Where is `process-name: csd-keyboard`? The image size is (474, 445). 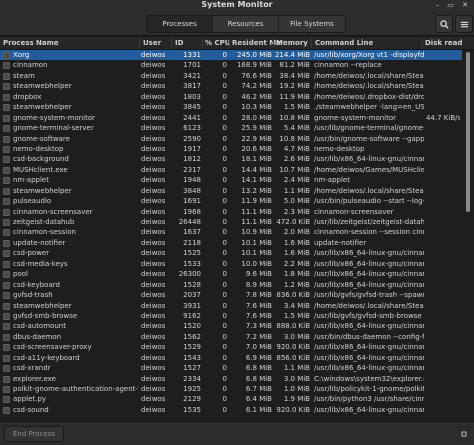 process-name: csd-keyboard is located at coordinates (36, 284).